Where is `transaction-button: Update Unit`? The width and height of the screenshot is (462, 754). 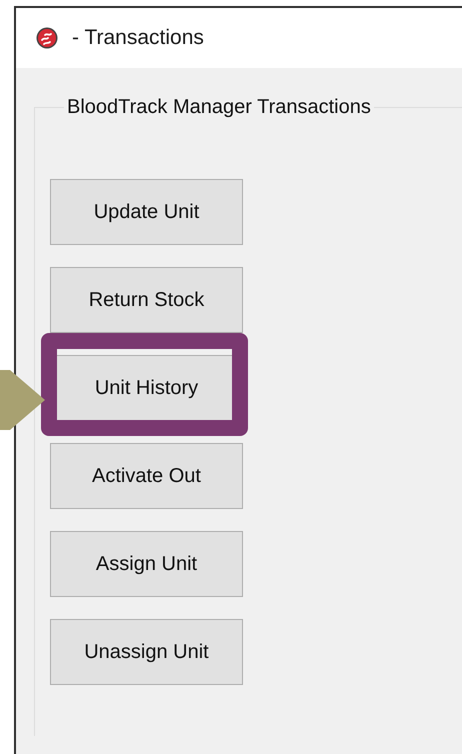 transaction-button: Update Unit is located at coordinates (146, 212).